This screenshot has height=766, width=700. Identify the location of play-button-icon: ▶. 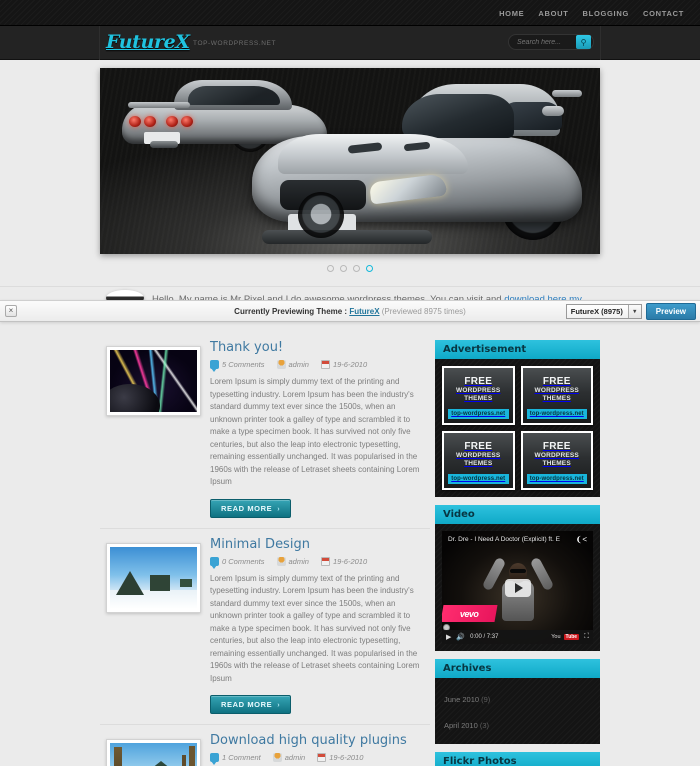
(448, 637).